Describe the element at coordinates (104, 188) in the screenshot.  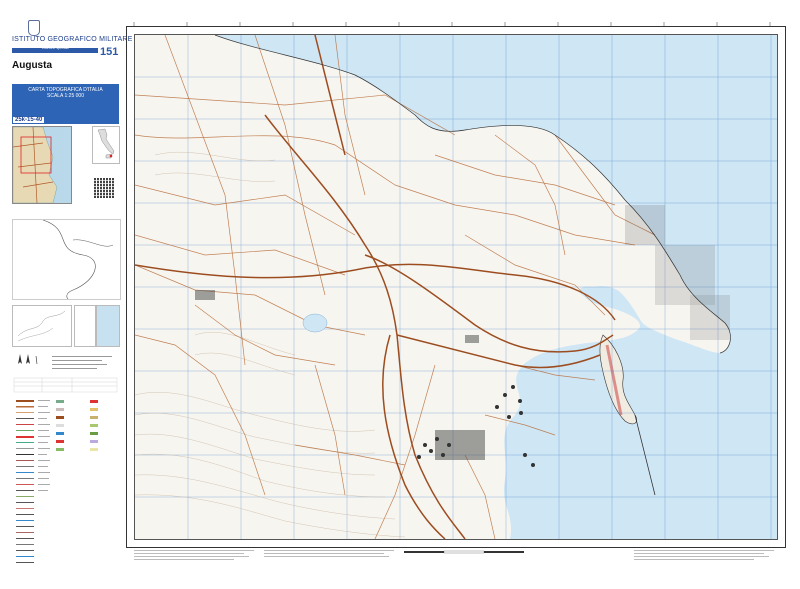
I see `qr-code-icon` at that location.